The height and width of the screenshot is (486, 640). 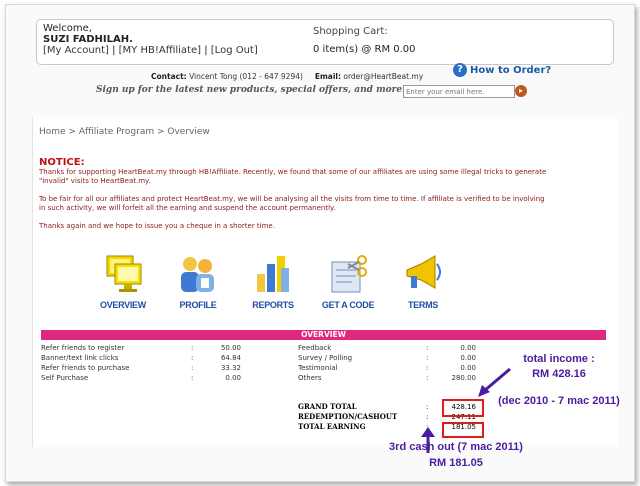 I want to click on nav-terms-label: TERMS, so click(x=422, y=305).